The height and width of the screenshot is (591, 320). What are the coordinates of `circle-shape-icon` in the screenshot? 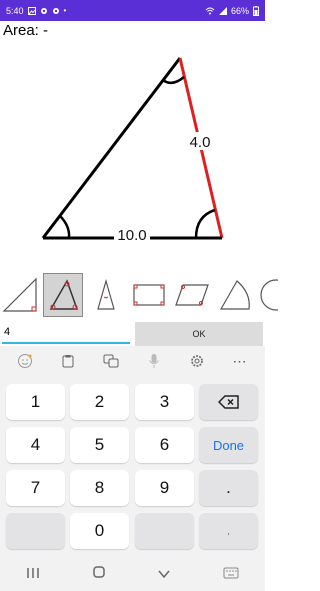 It's located at (268, 295).